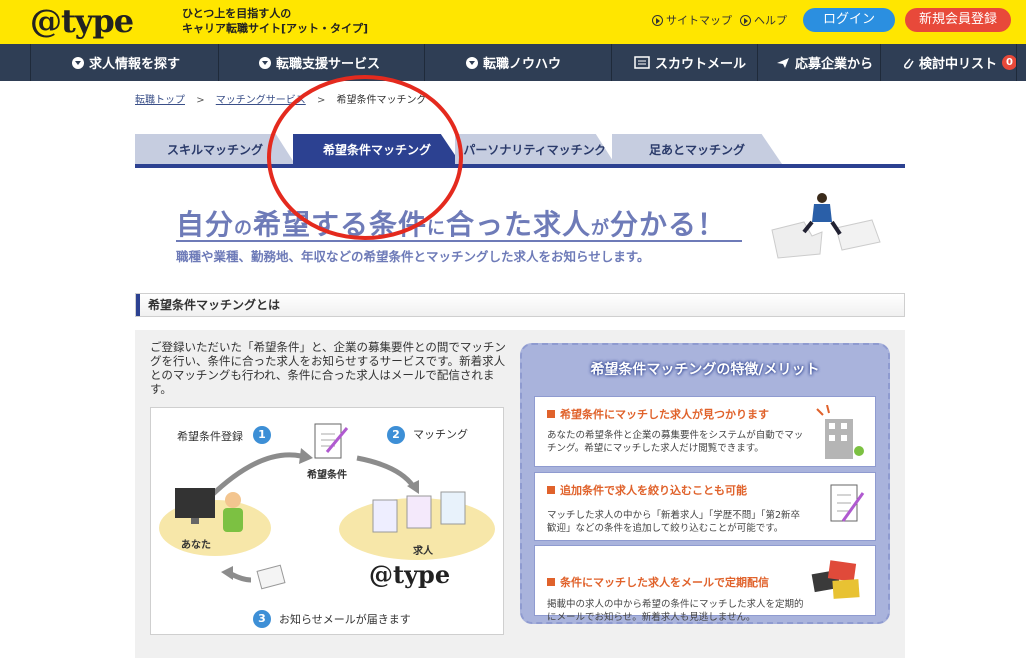 The image size is (1026, 658). Describe the element at coordinates (82, 21) in the screenshot. I see `site-logo: @type` at that location.